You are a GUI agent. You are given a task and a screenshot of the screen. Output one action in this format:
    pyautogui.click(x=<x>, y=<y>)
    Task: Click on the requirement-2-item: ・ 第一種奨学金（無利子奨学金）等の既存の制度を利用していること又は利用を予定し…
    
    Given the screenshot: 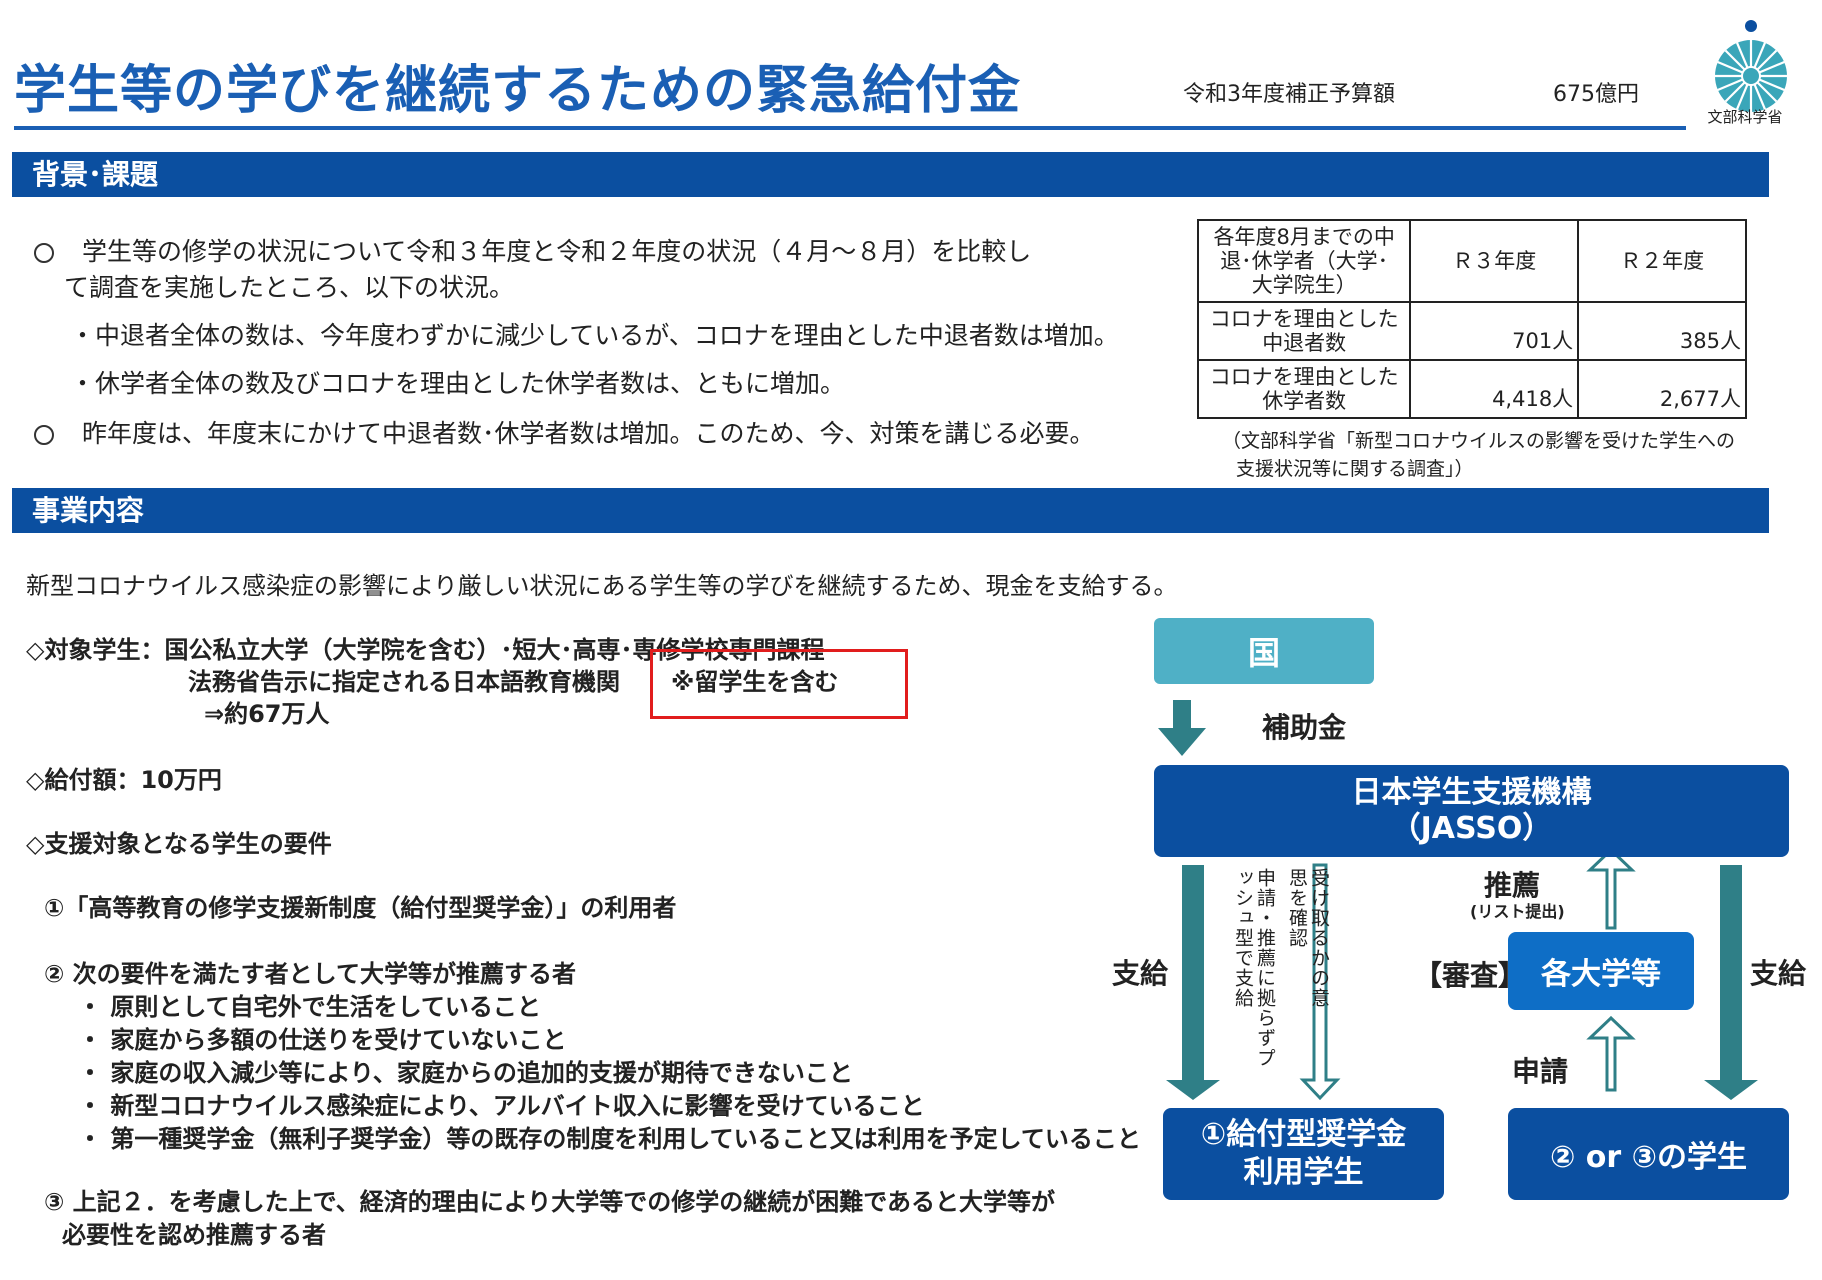 What is the action you would take?
    pyautogui.click(x=609, y=1139)
    